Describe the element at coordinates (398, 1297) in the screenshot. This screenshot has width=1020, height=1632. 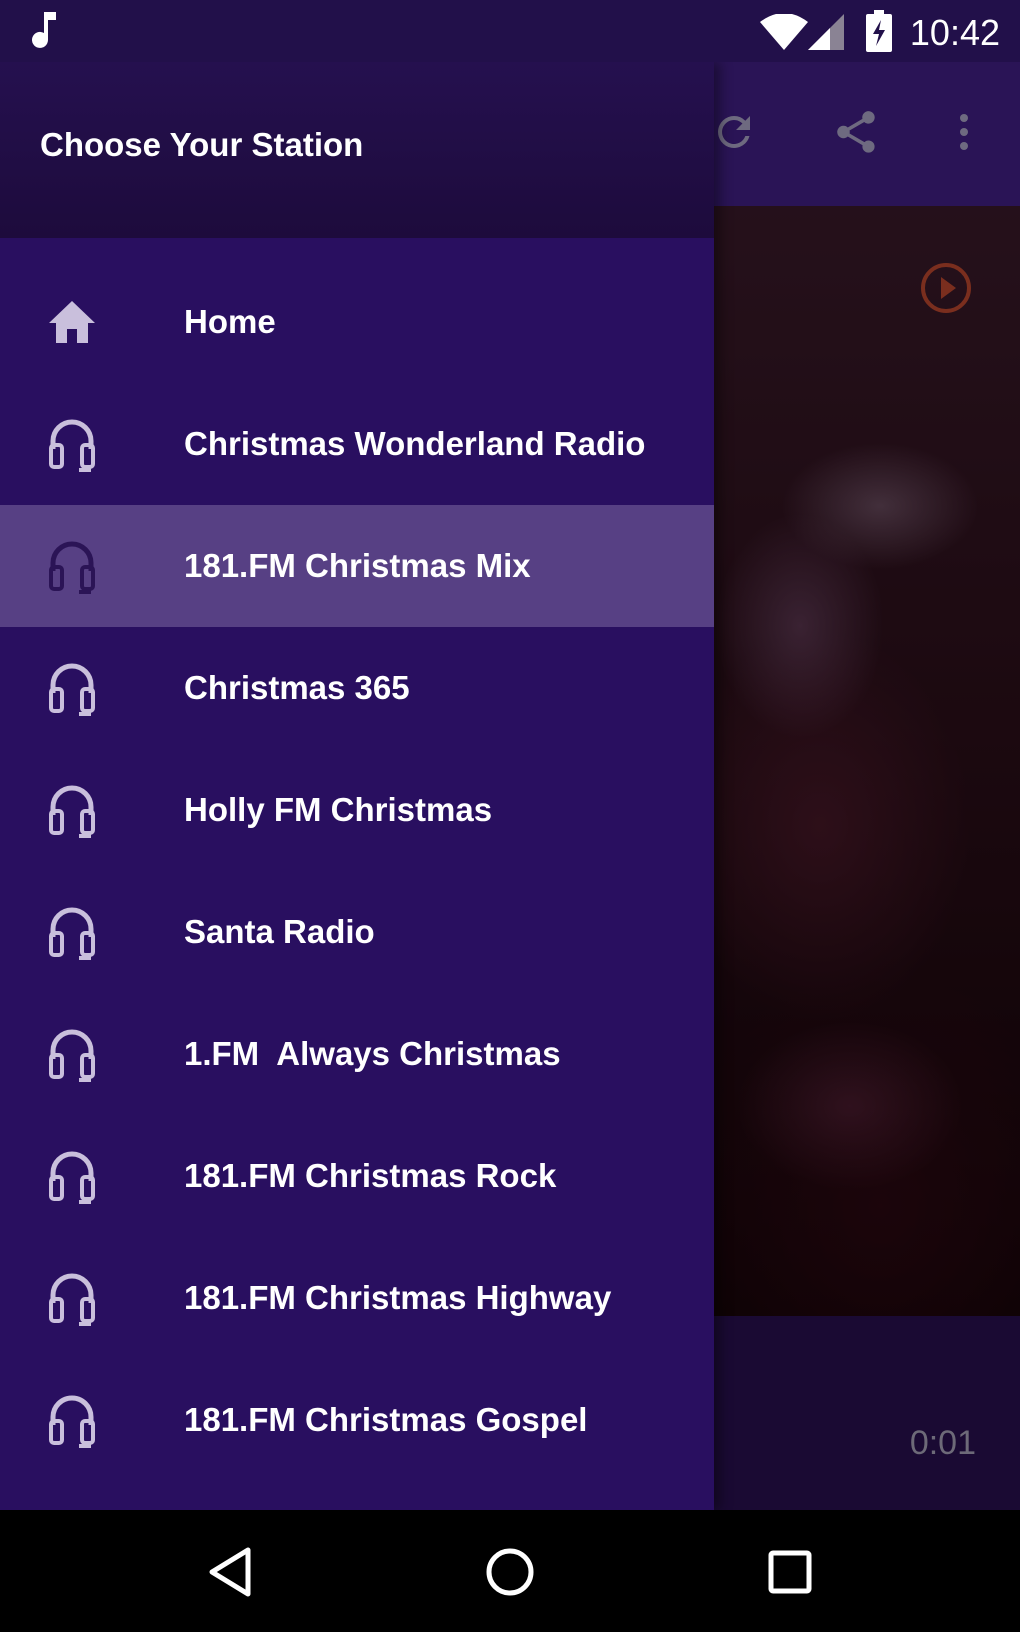
I see `drawer-item-label: 181.FM Christmas Highway` at that location.